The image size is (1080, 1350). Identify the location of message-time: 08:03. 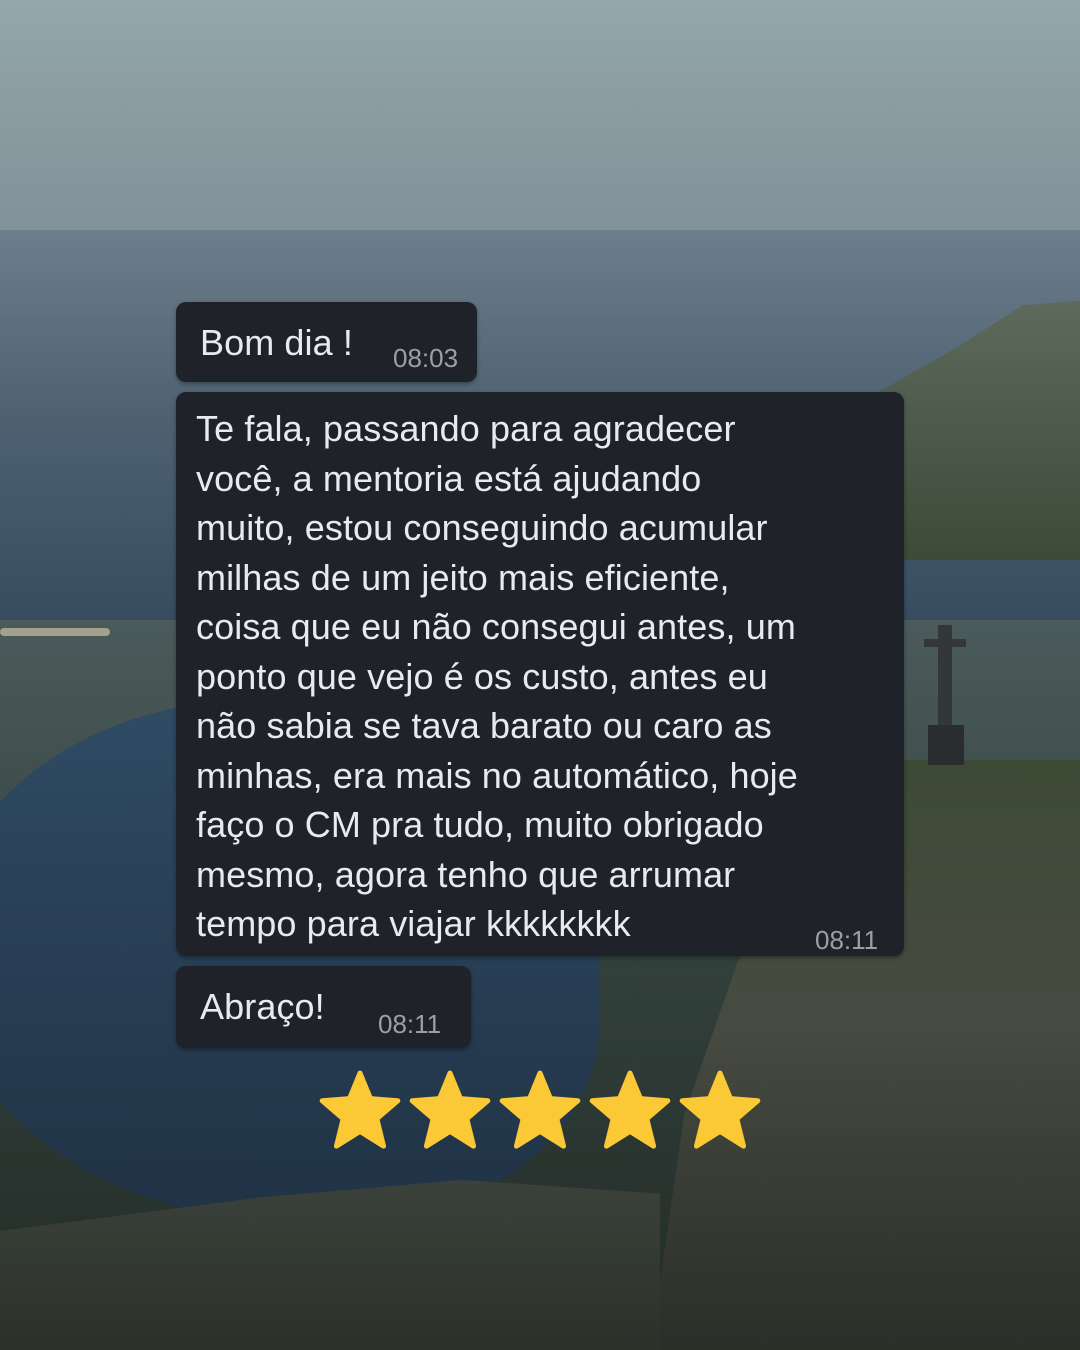
(426, 358).